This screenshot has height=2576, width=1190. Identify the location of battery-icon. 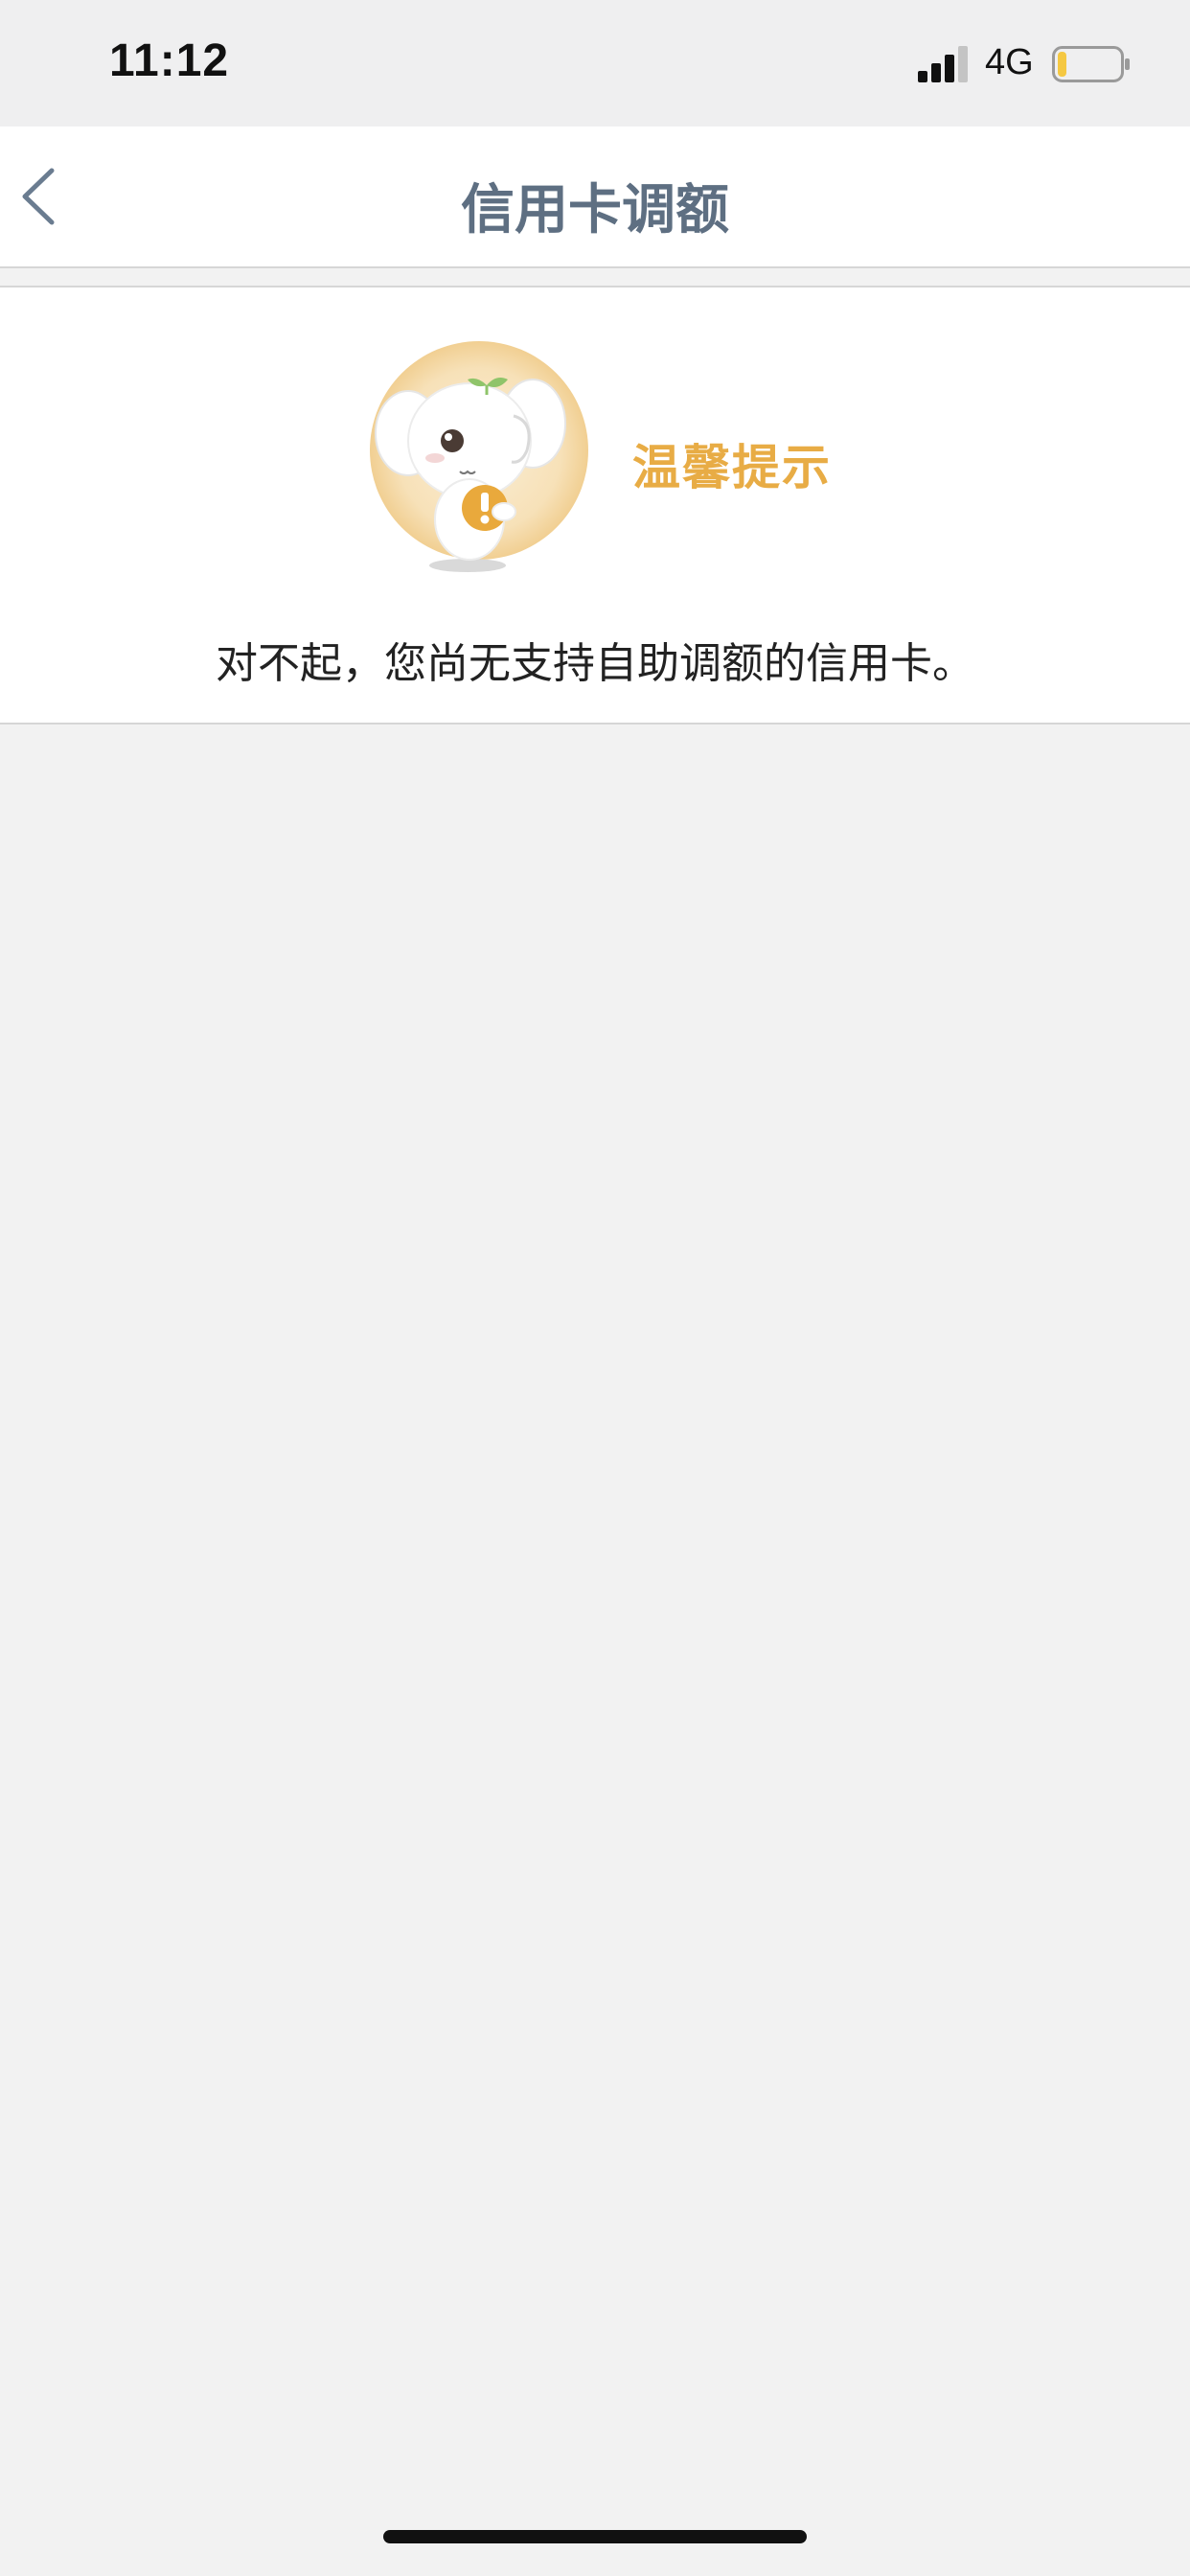
(1091, 64).